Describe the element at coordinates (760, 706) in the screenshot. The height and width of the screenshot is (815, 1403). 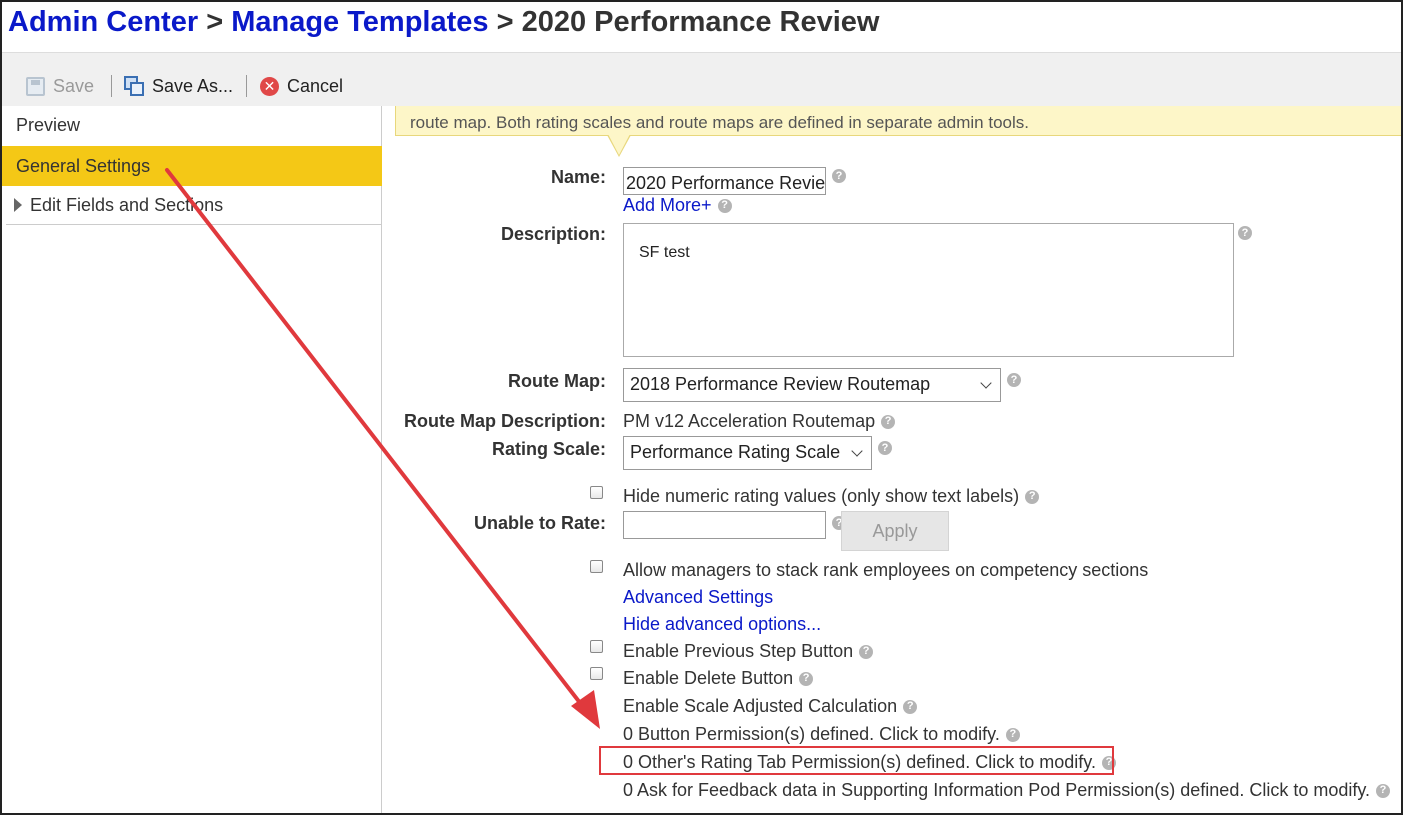
I see `scale-adjusted-label: Enable Scale Adjusted Calculation` at that location.